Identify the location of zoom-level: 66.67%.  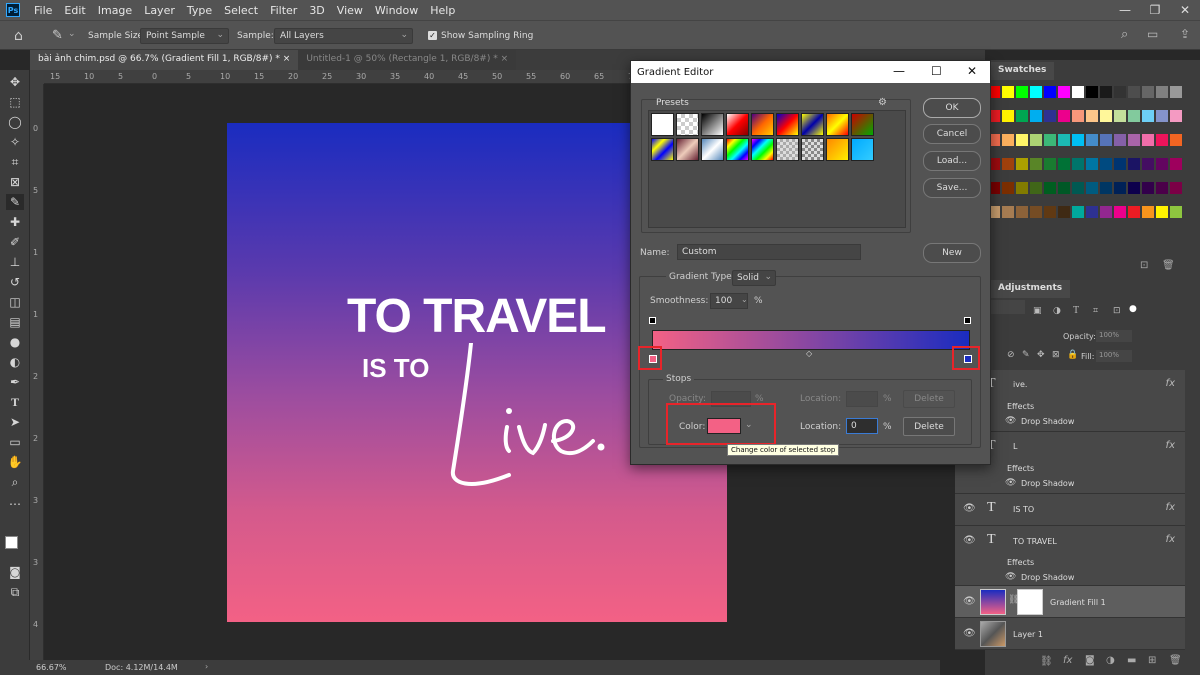
(51, 667).